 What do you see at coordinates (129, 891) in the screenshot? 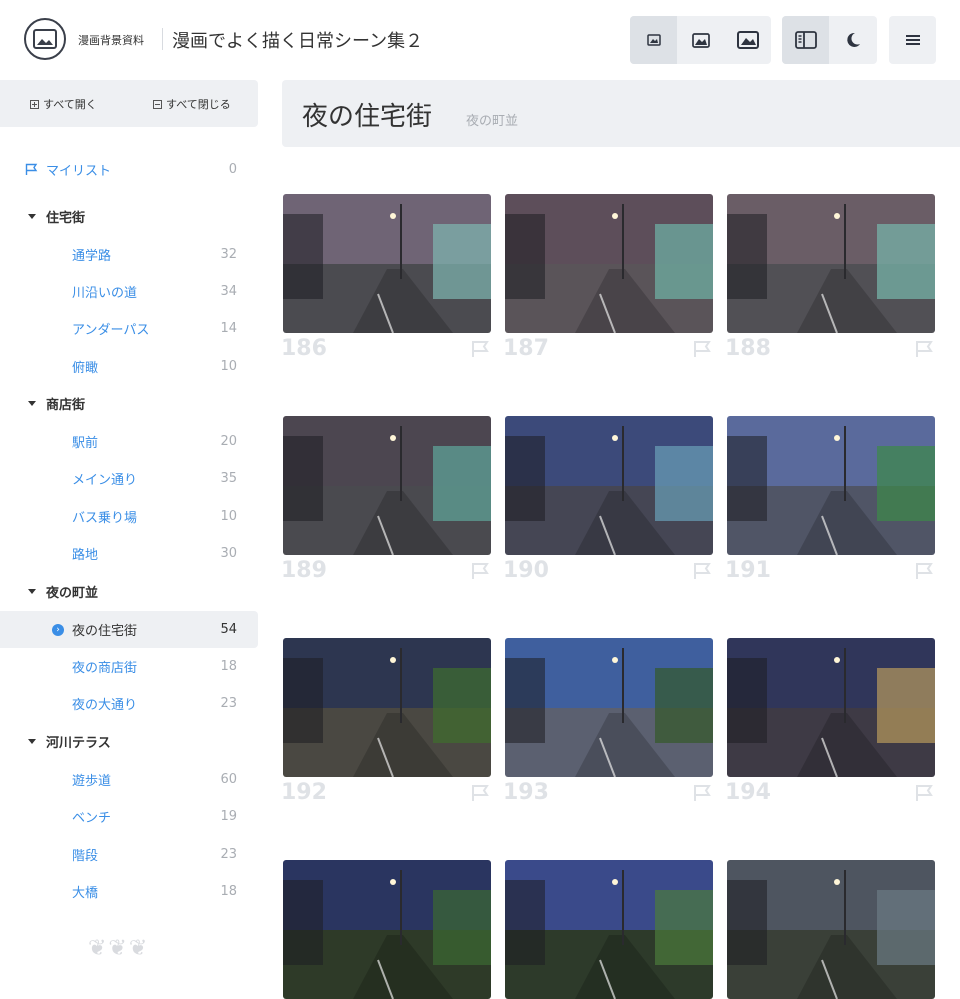
I see `sidebar-item: 大橋 18` at bounding box center [129, 891].